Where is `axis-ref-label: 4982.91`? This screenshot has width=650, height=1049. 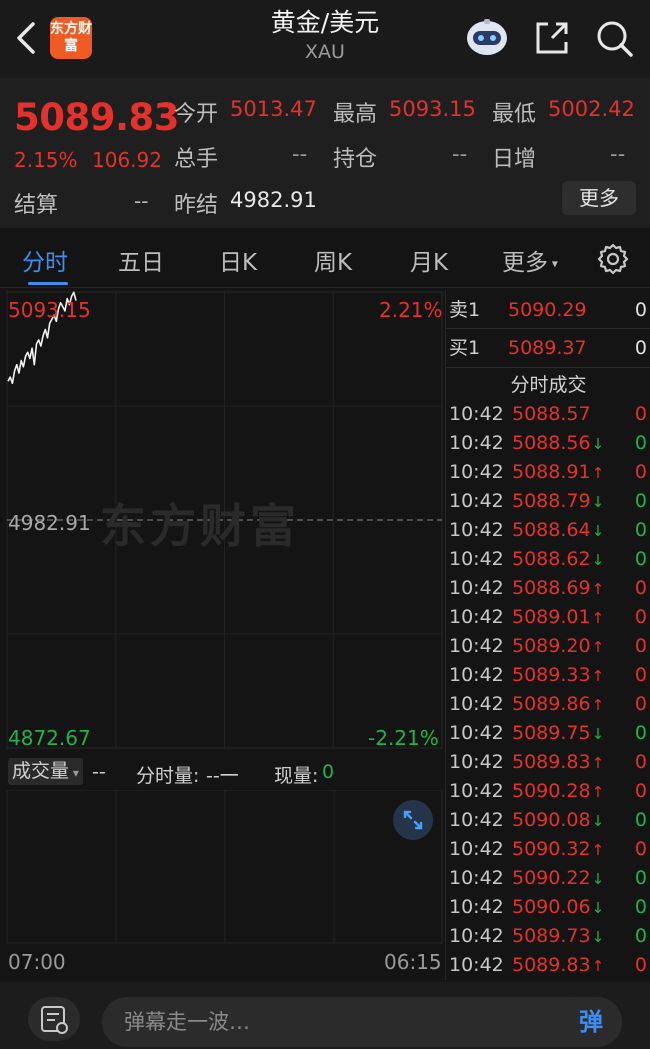 axis-ref-label: 4982.91 is located at coordinates (49, 523).